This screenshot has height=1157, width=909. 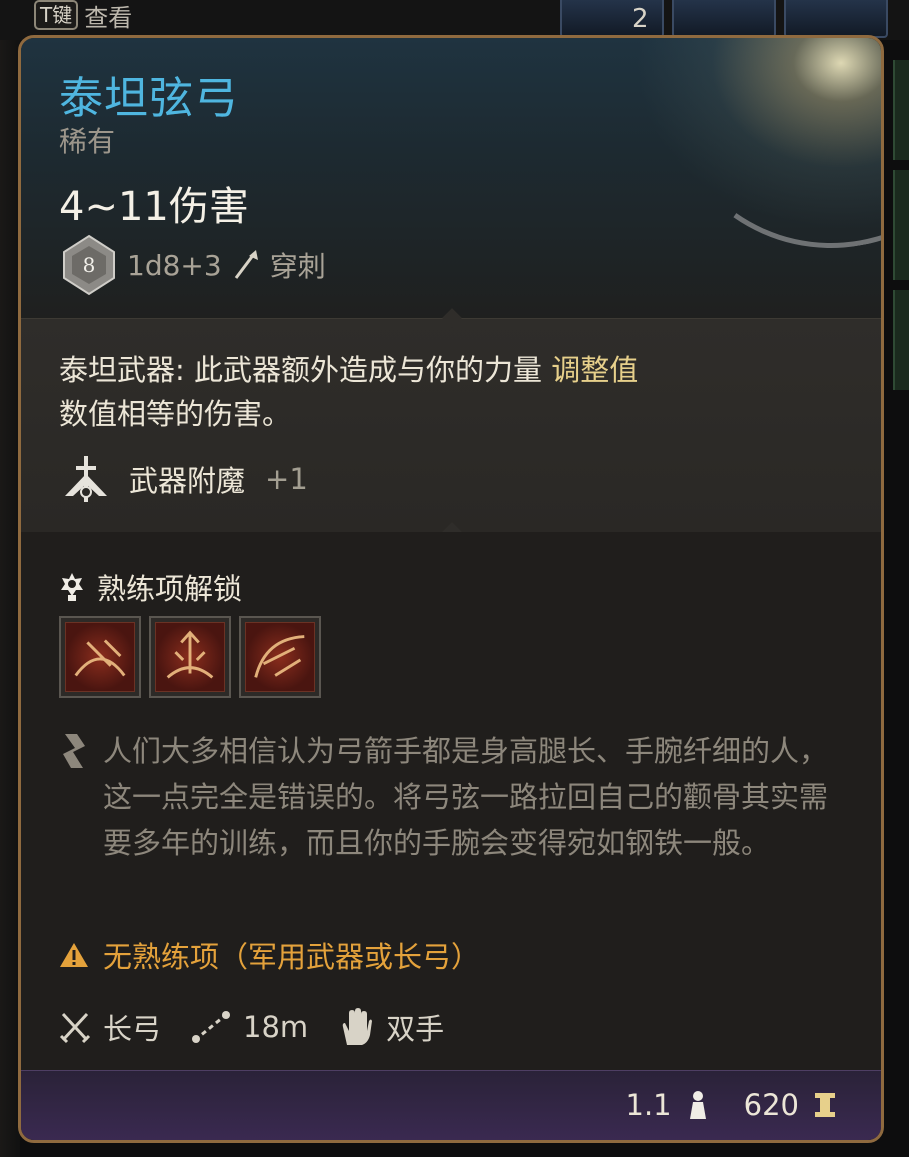 I want to click on weapon-enchantment-row: 武器附魔 +1, so click(x=183, y=479).